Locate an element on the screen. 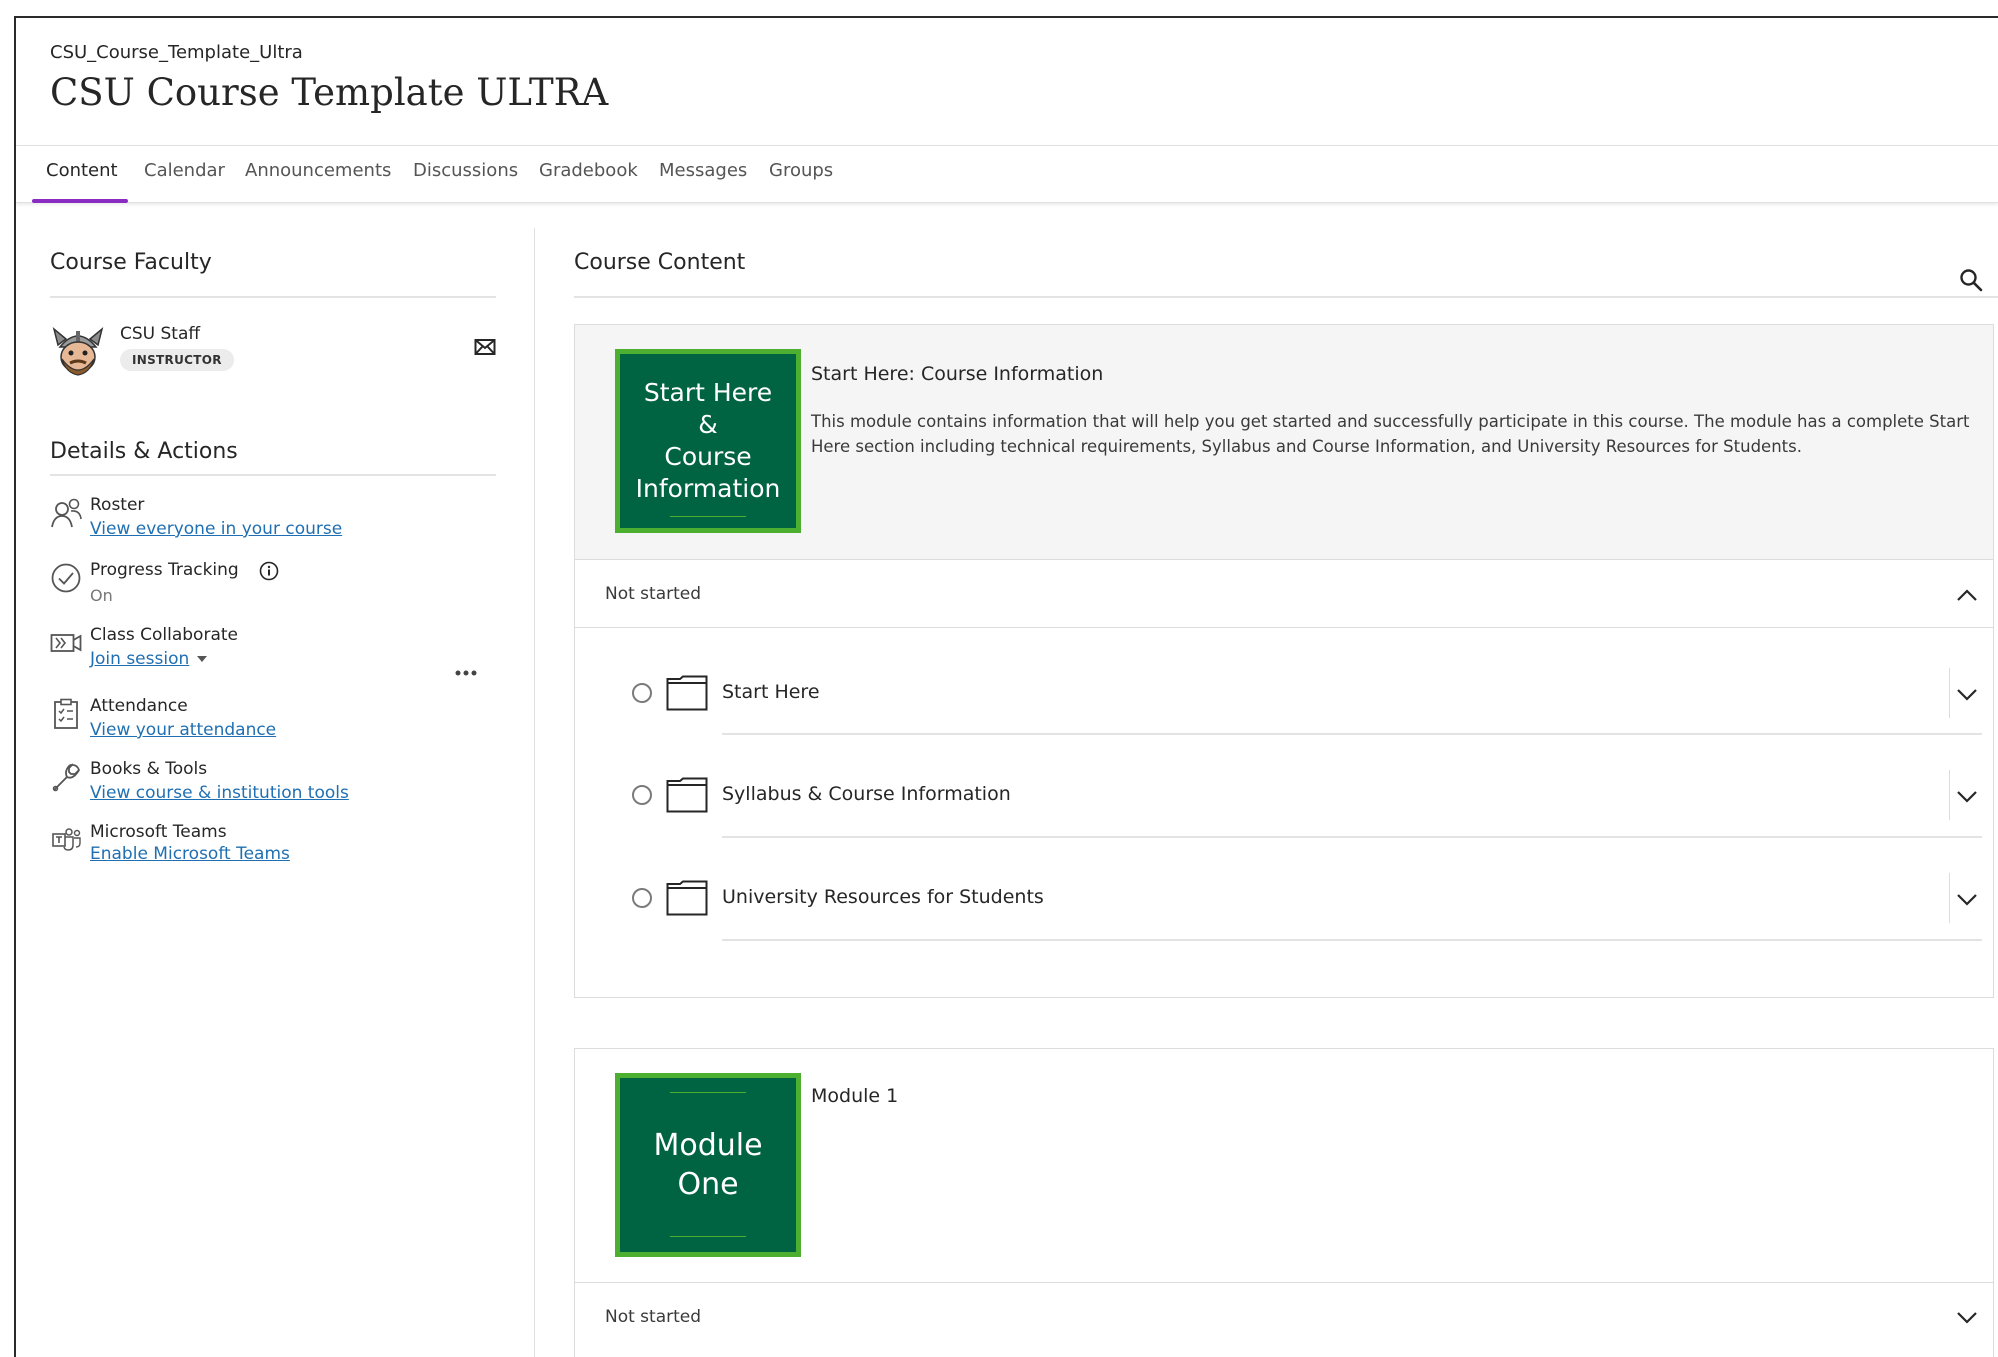 The height and width of the screenshot is (1357, 1998). search-icon is located at coordinates (1971, 280).